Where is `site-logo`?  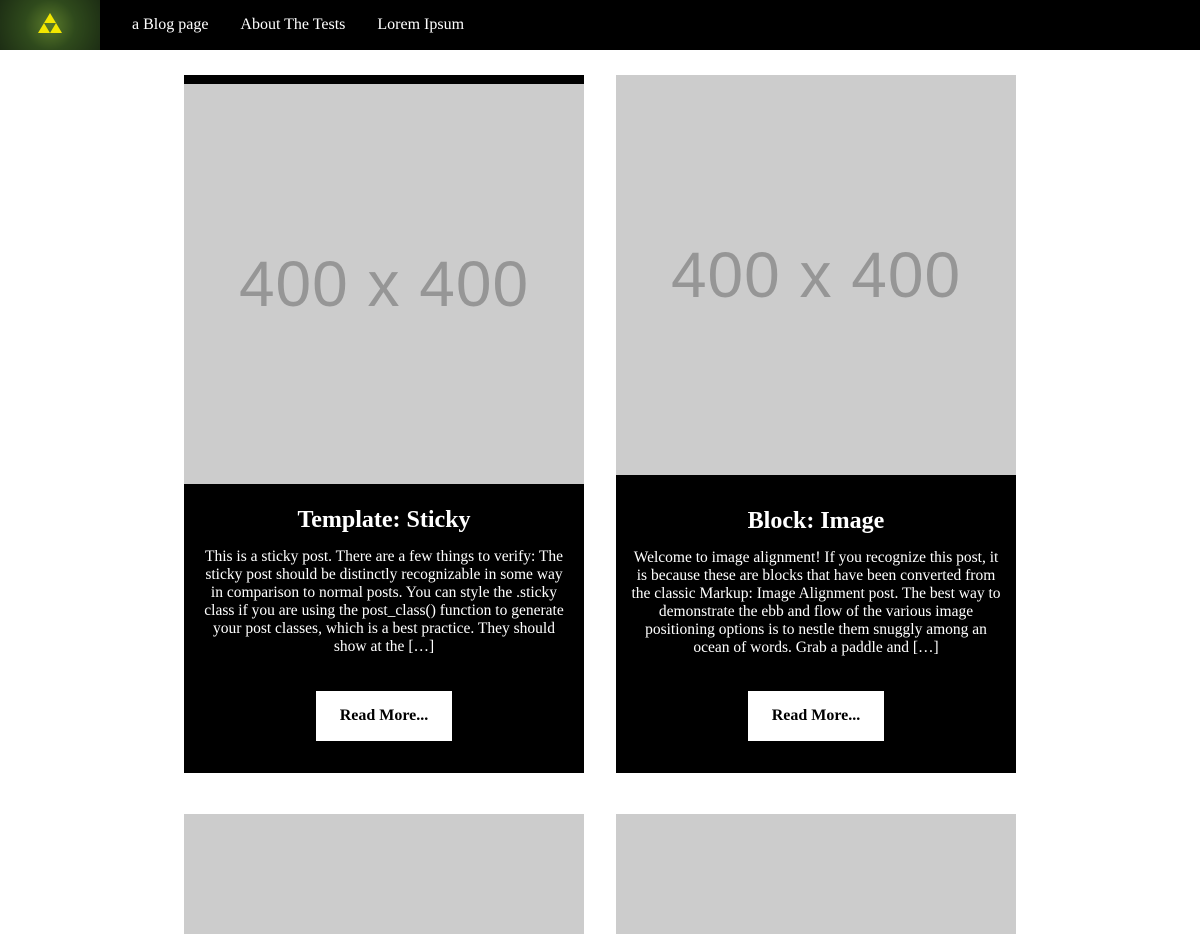
site-logo is located at coordinates (50, 25).